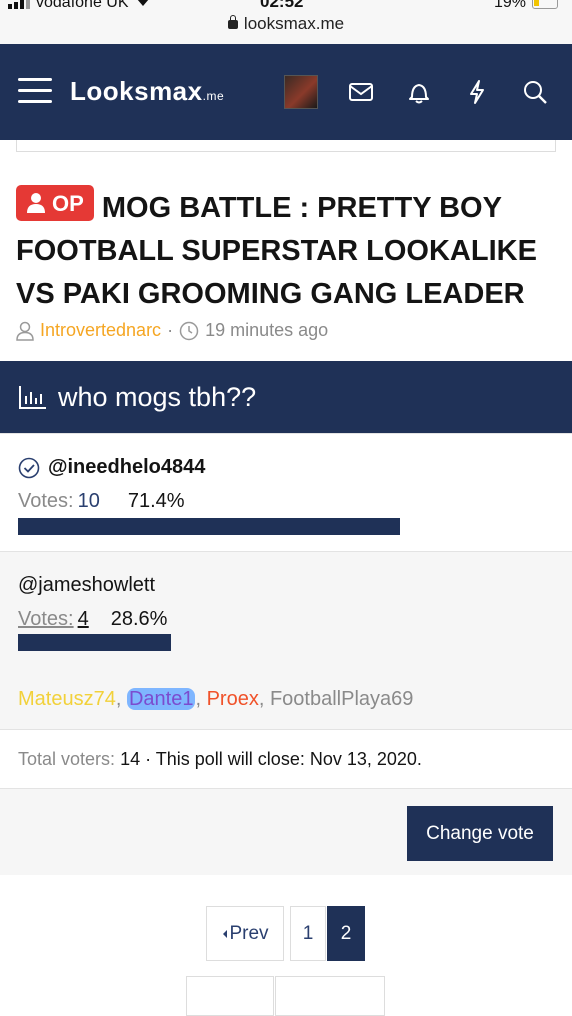 The height and width of the screenshot is (1016, 572). What do you see at coordinates (545, 4) in the screenshot?
I see `battery-icon` at bounding box center [545, 4].